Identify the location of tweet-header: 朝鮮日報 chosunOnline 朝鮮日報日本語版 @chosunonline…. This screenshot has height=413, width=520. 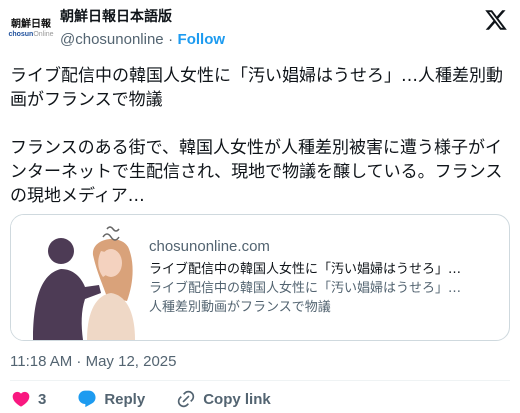
(259, 29).